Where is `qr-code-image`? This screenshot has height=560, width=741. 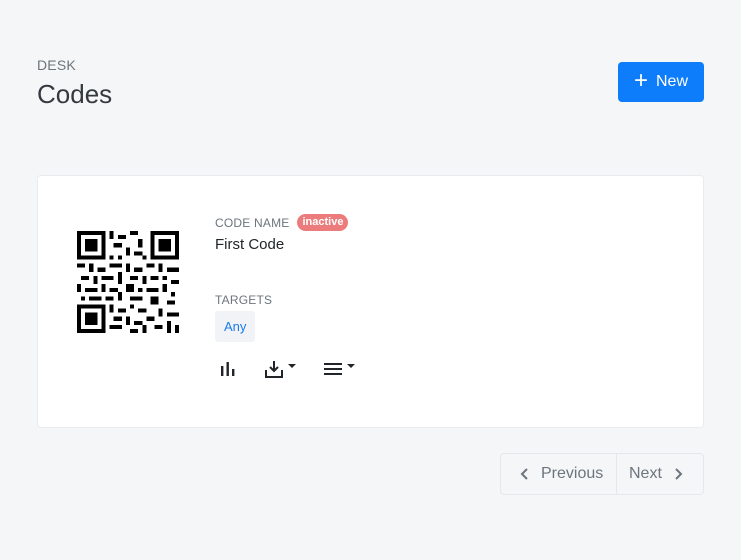
qr-code-image is located at coordinates (128, 282).